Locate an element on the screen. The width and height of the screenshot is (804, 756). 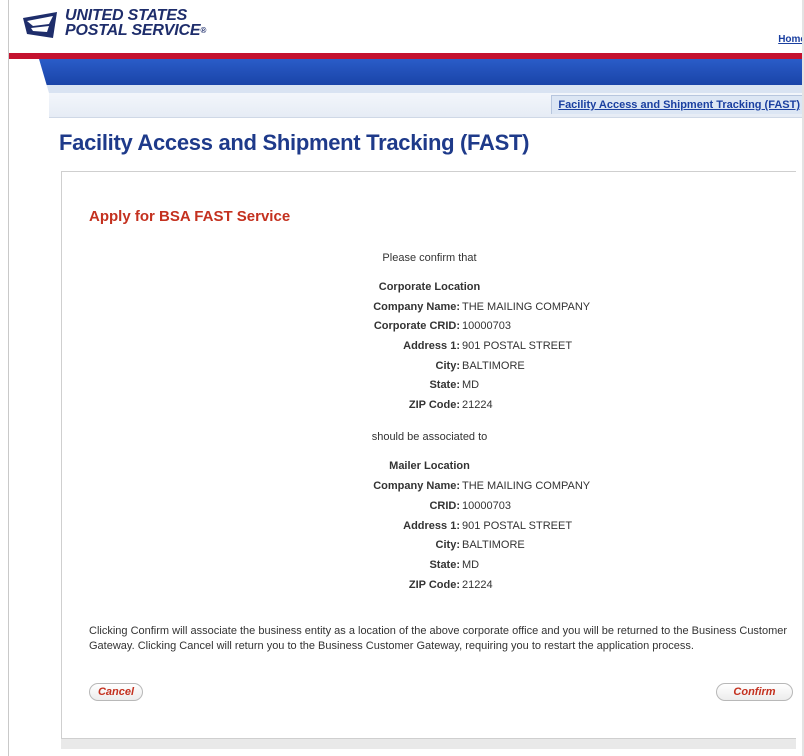
corporate-address-value: 901 POSTAL STREET is located at coordinates (517, 346).